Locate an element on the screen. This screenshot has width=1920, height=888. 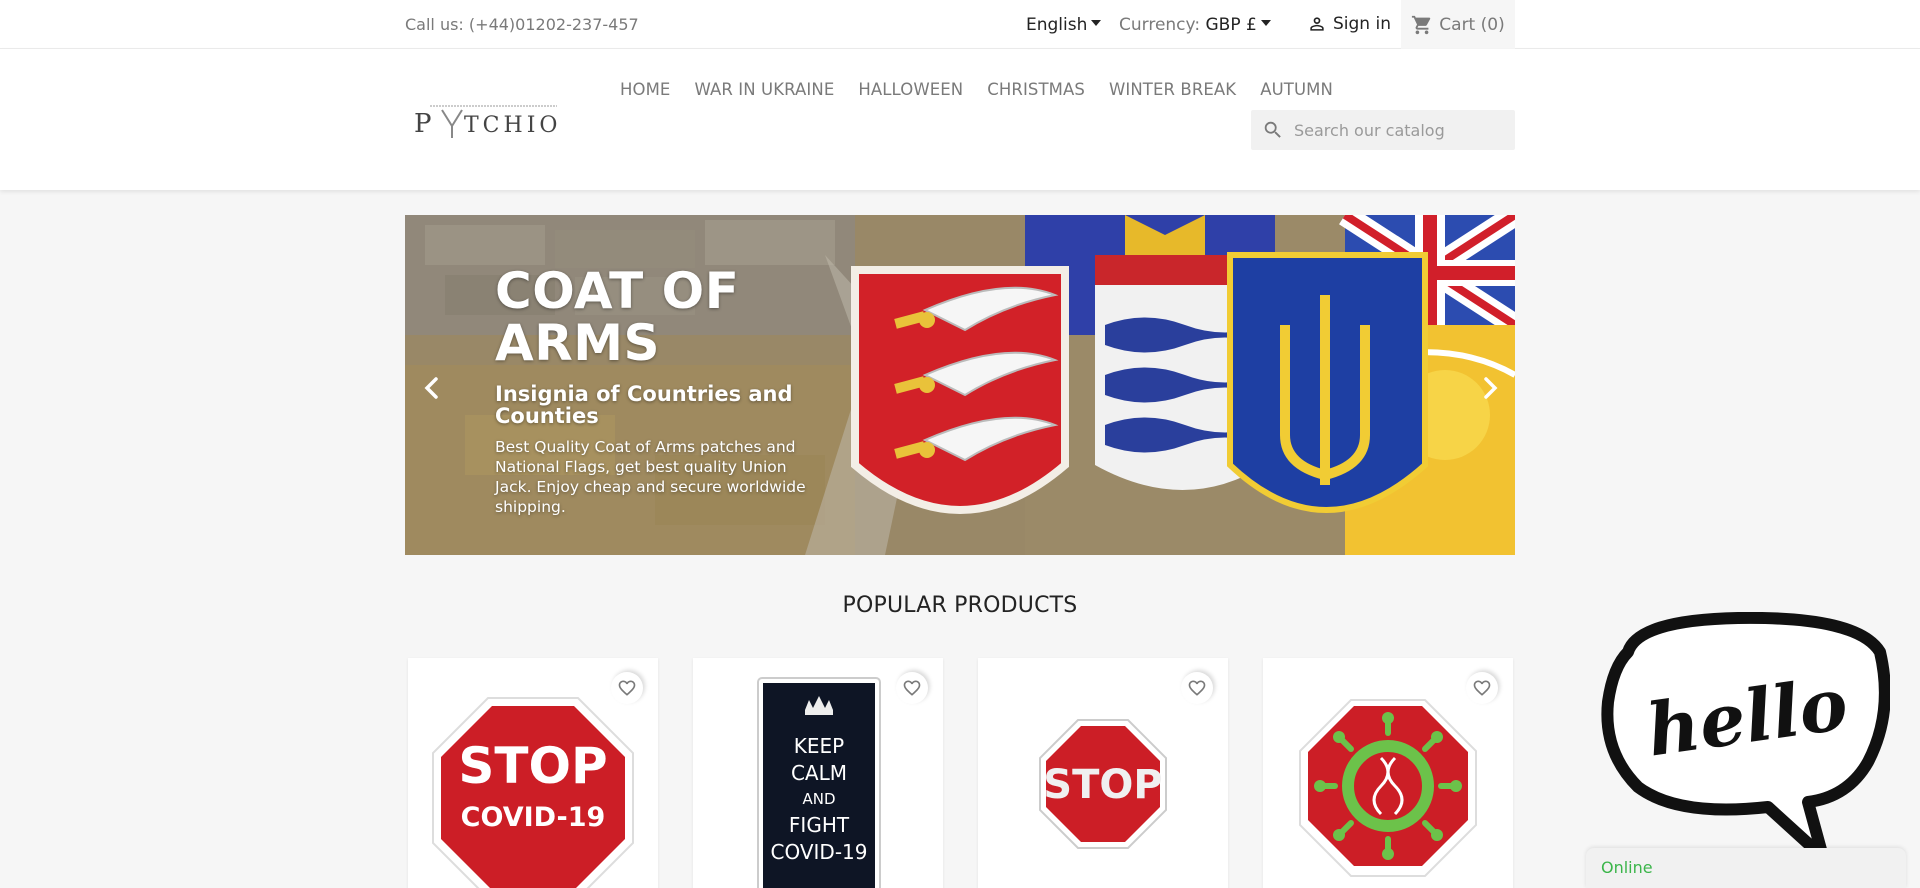
product-line: AND is located at coordinates (818, 799).